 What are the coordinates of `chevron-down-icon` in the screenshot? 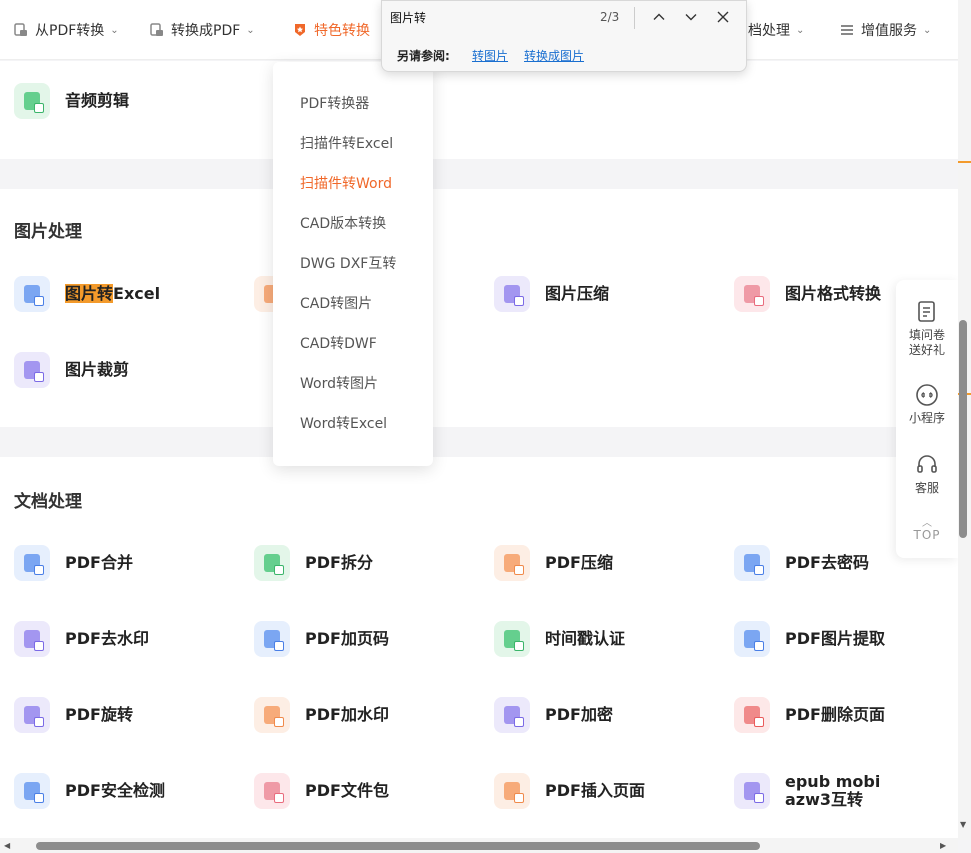 It's located at (691, 17).